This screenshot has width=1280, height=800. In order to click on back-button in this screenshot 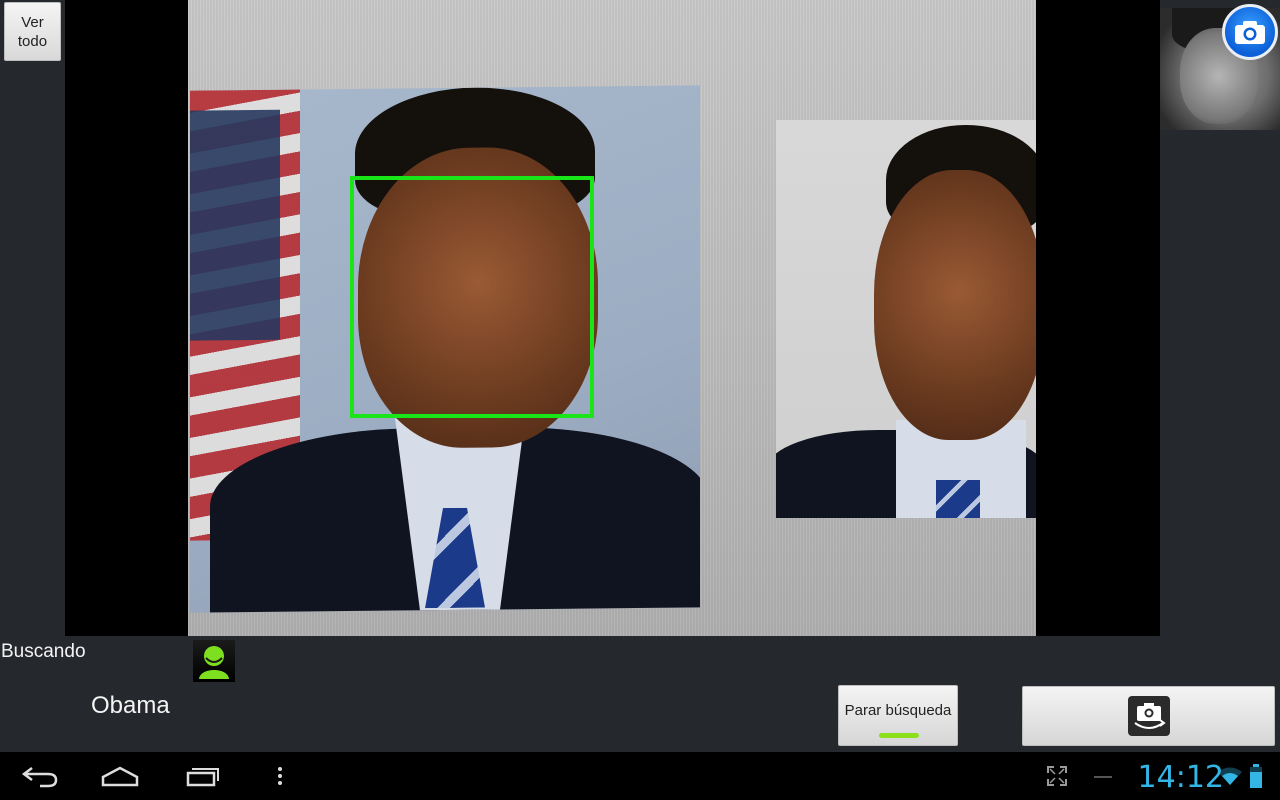, I will do `click(40, 776)`.